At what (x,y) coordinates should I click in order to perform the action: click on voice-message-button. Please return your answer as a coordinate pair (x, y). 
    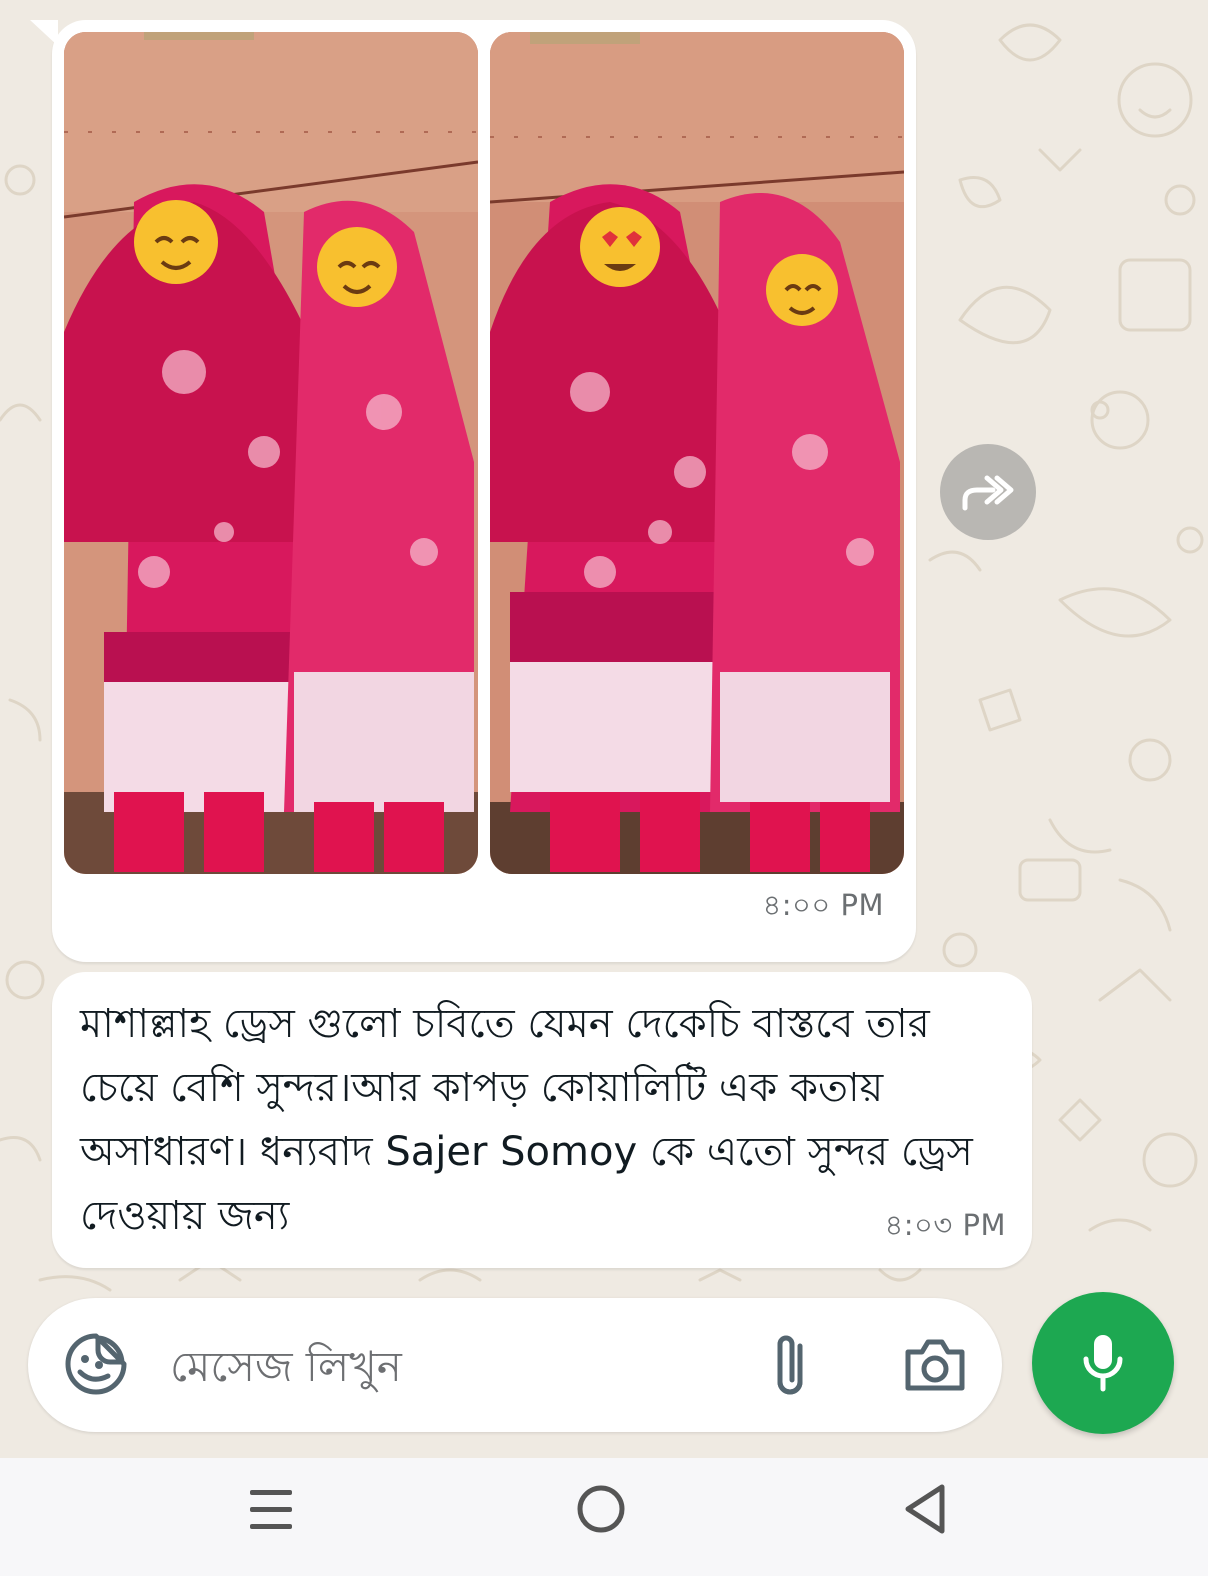
    Looking at the image, I should click on (1103, 1363).